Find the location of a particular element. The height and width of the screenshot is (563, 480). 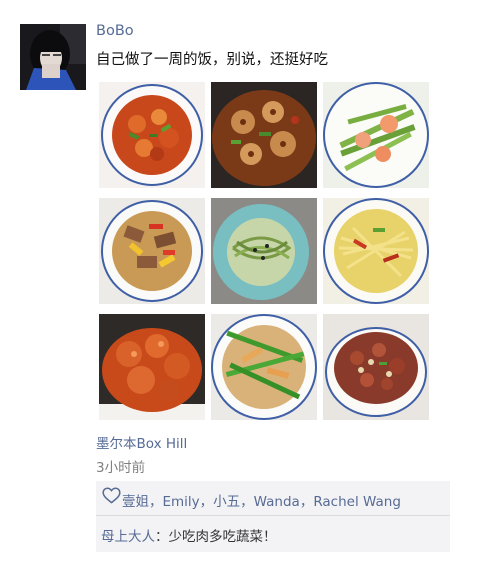

divider is located at coordinates (273, 515).